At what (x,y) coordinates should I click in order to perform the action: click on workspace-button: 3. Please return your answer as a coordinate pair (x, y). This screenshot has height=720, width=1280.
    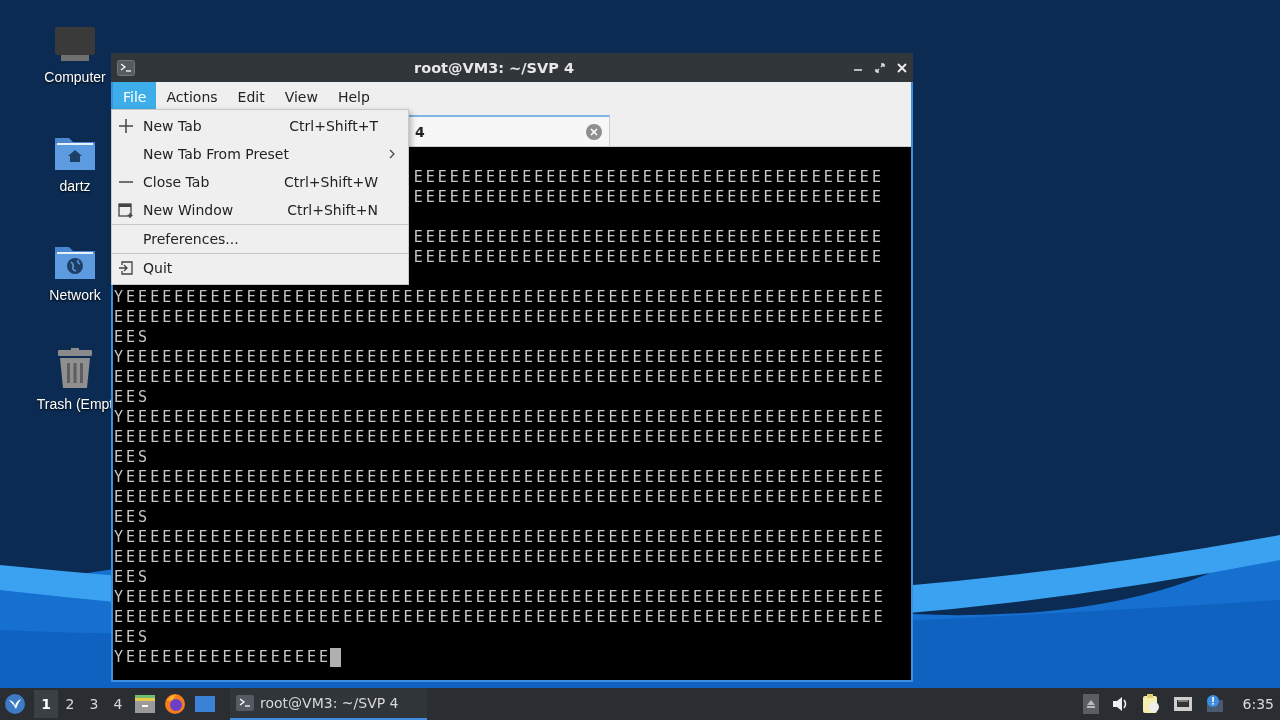
    Looking at the image, I should click on (94, 704).